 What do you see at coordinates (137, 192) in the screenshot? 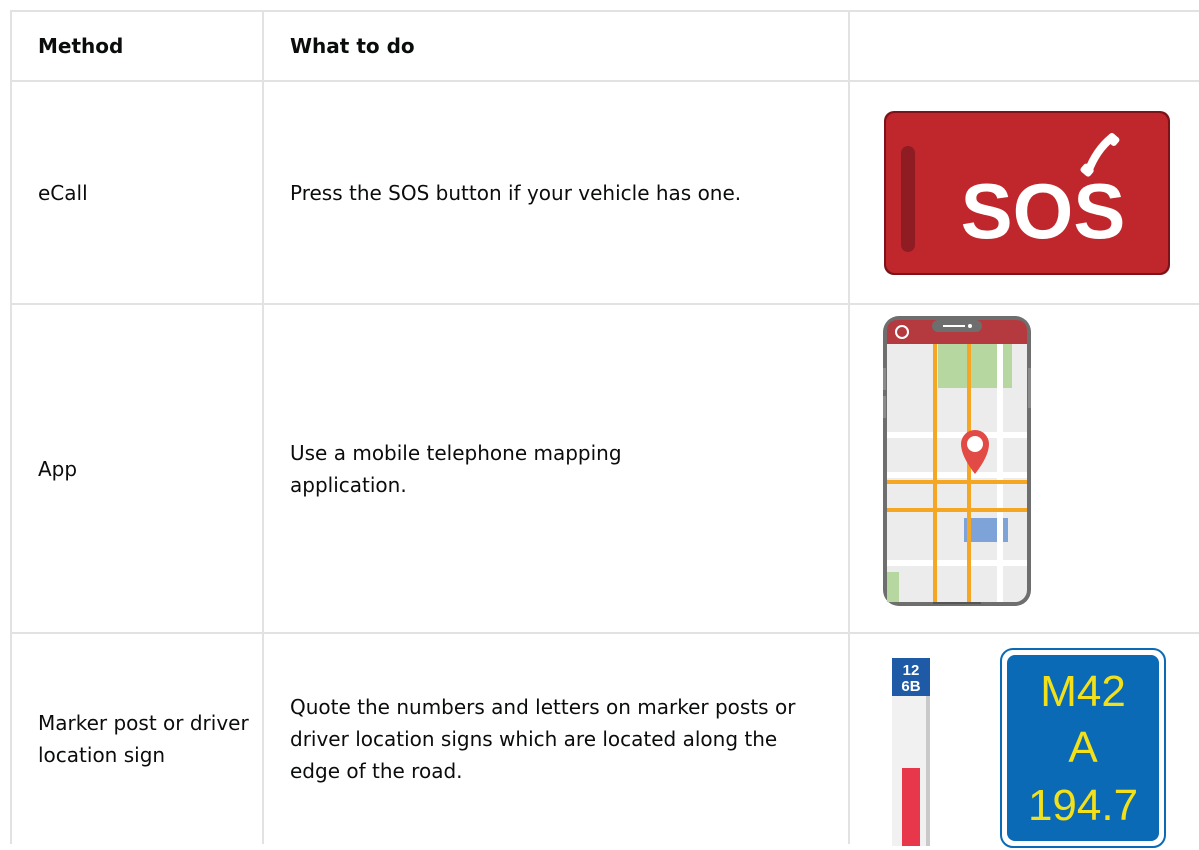
I see `method-cell: eCall` at bounding box center [137, 192].